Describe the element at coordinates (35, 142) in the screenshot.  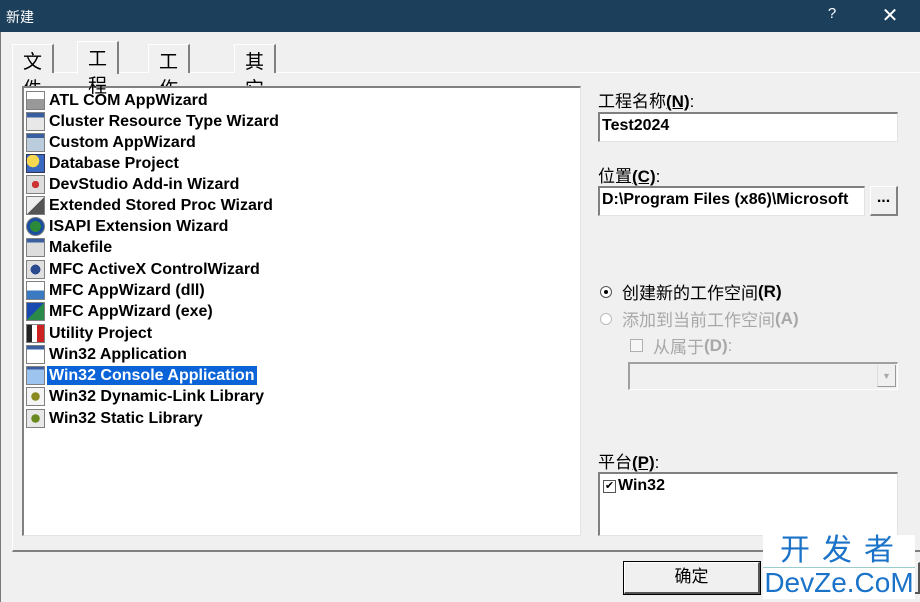
I see `custom-wizard-icon` at that location.